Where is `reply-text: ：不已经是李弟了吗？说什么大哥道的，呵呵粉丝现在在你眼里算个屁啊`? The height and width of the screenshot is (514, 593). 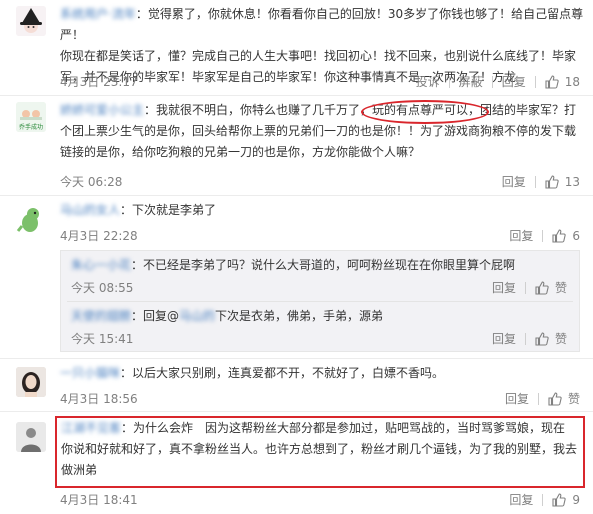 reply-text: ：不已经是李弟了吗？说什么大哥道的，呵呵粉丝现在在你眼里算个屁啊 is located at coordinates (323, 265).